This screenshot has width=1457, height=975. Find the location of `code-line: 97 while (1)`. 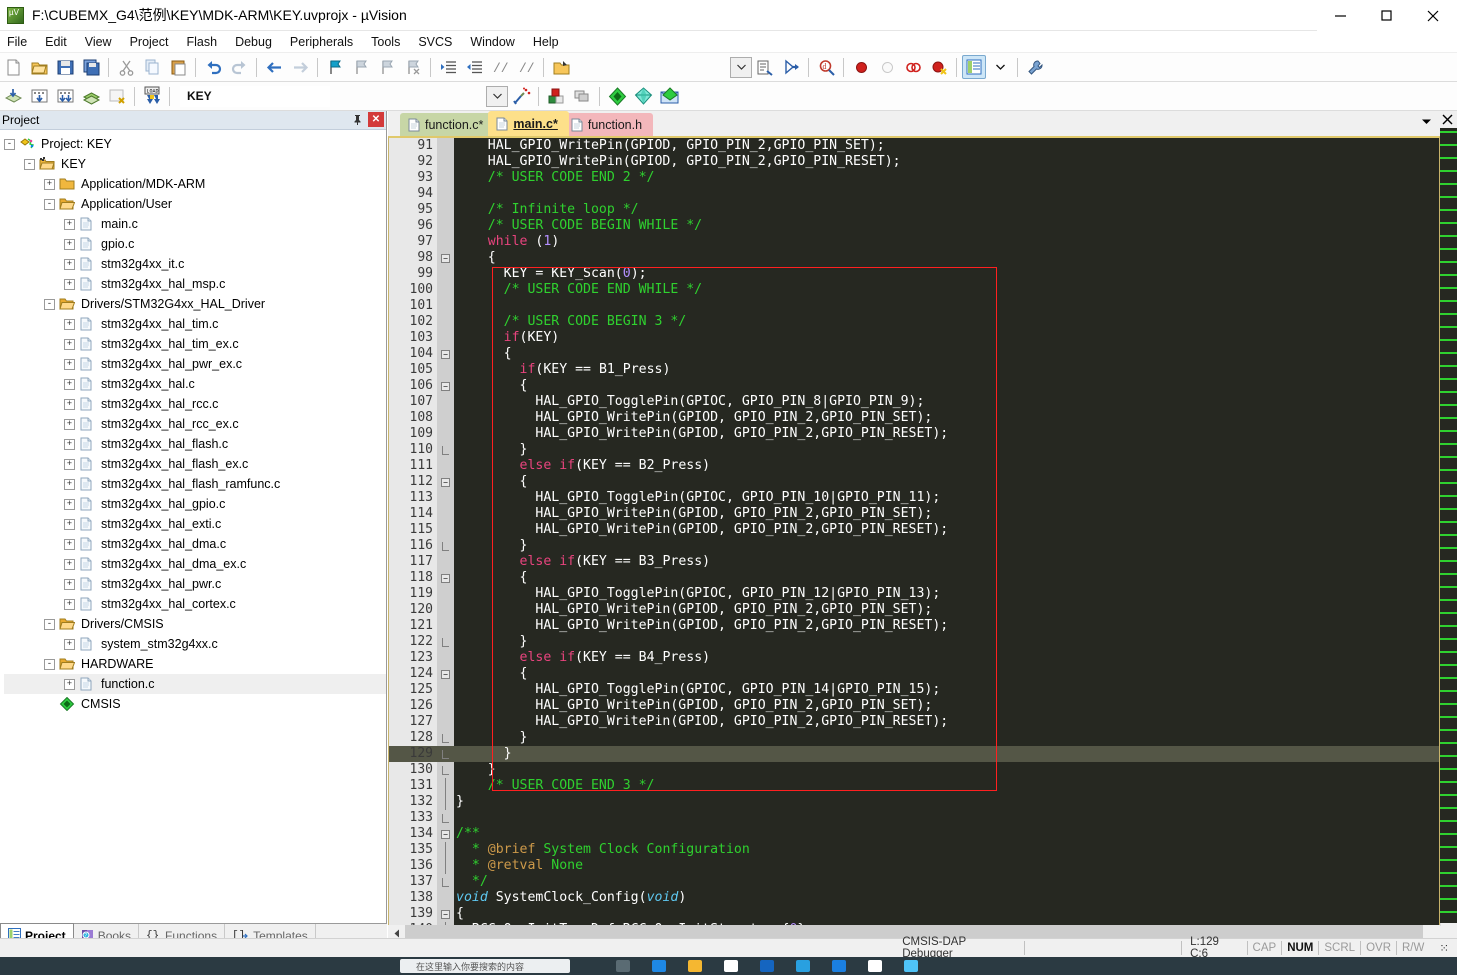

code-line: 97 while (1) is located at coordinates (914, 242).